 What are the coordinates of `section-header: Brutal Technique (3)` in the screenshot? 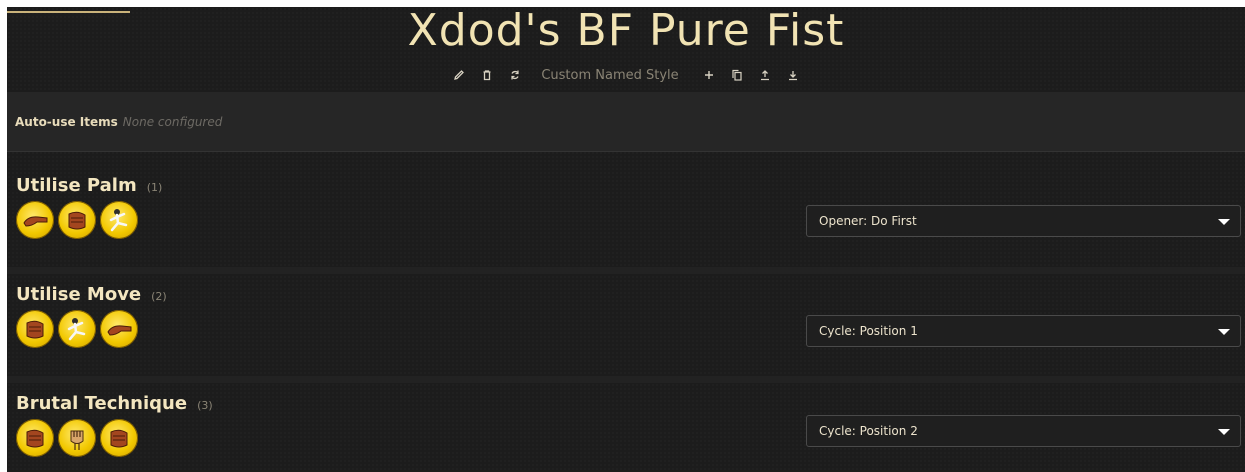 It's located at (114, 403).